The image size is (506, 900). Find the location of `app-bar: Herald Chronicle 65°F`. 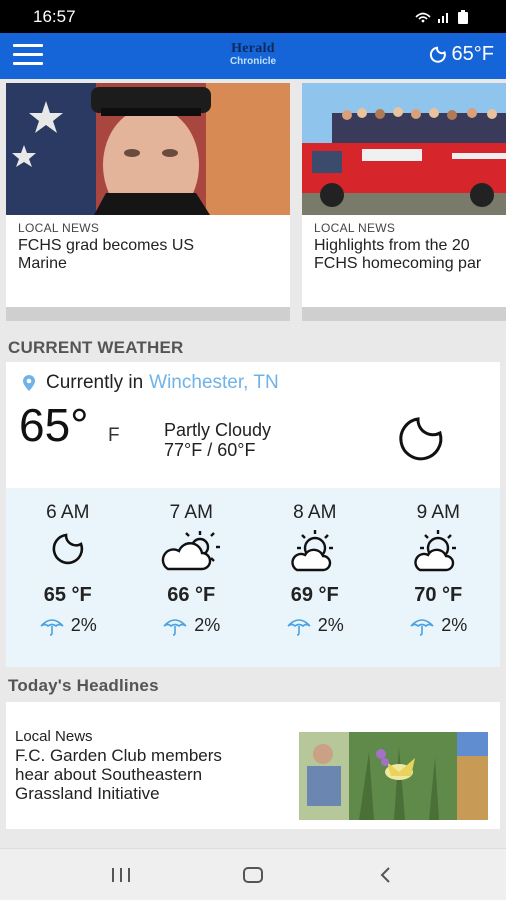

app-bar: Herald Chronicle 65°F is located at coordinates (253, 56).